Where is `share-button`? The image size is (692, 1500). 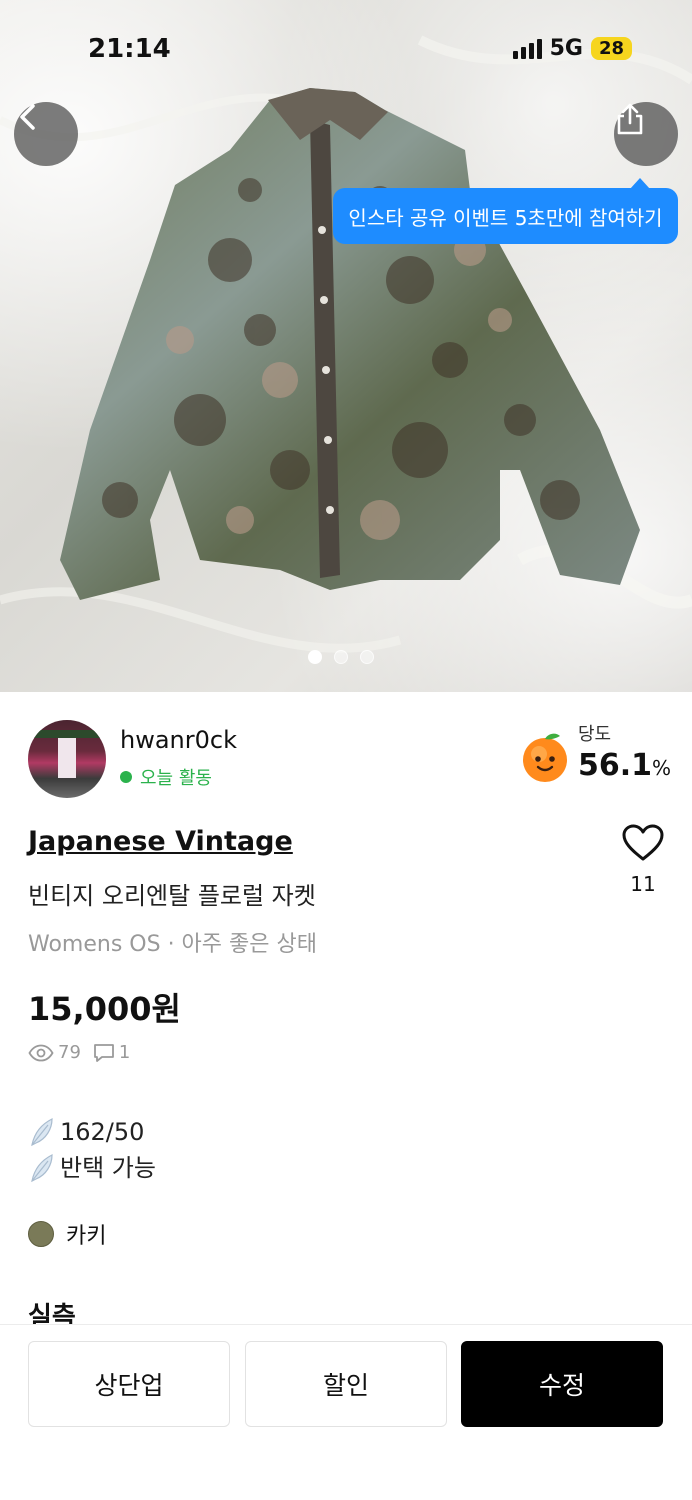 share-button is located at coordinates (646, 134).